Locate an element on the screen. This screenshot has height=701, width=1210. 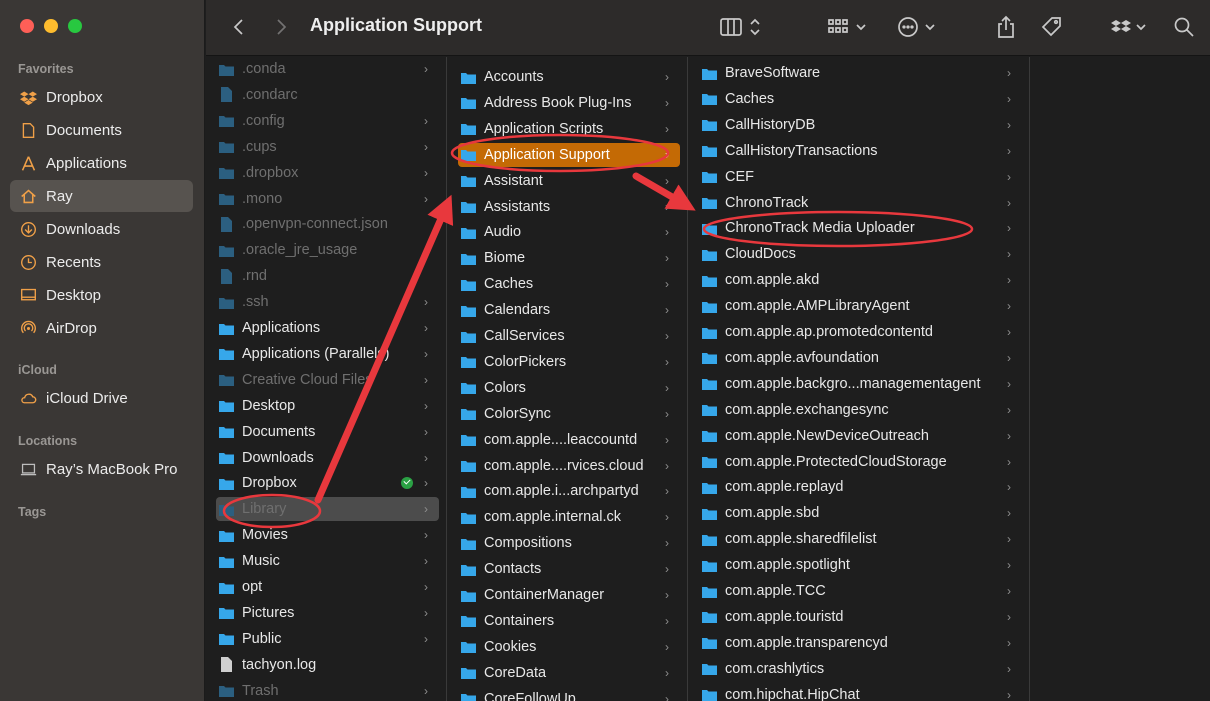
folder-row: Application Scripts › is located at coordinates (569, 129).